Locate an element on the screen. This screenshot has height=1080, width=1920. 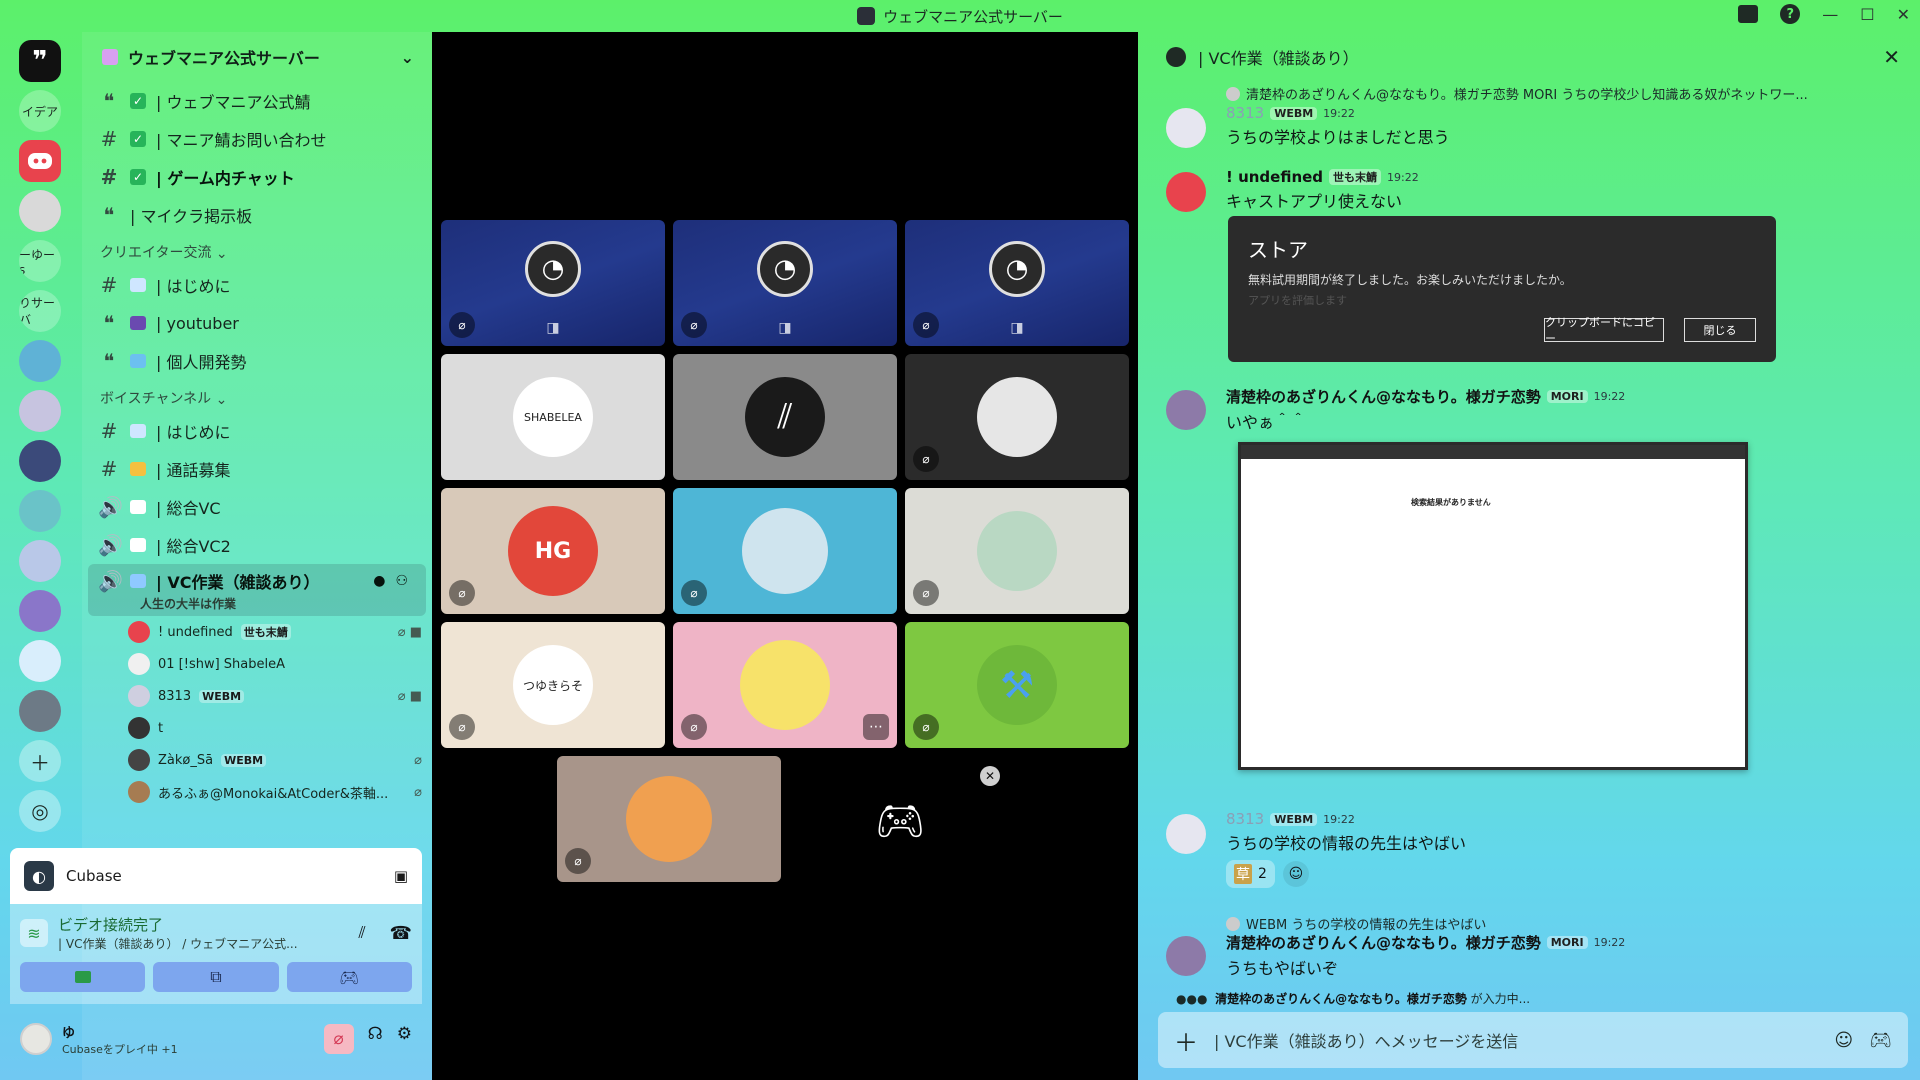
channel-item: ❝ | マイクラ掲示板 is located at coordinates (257, 215).